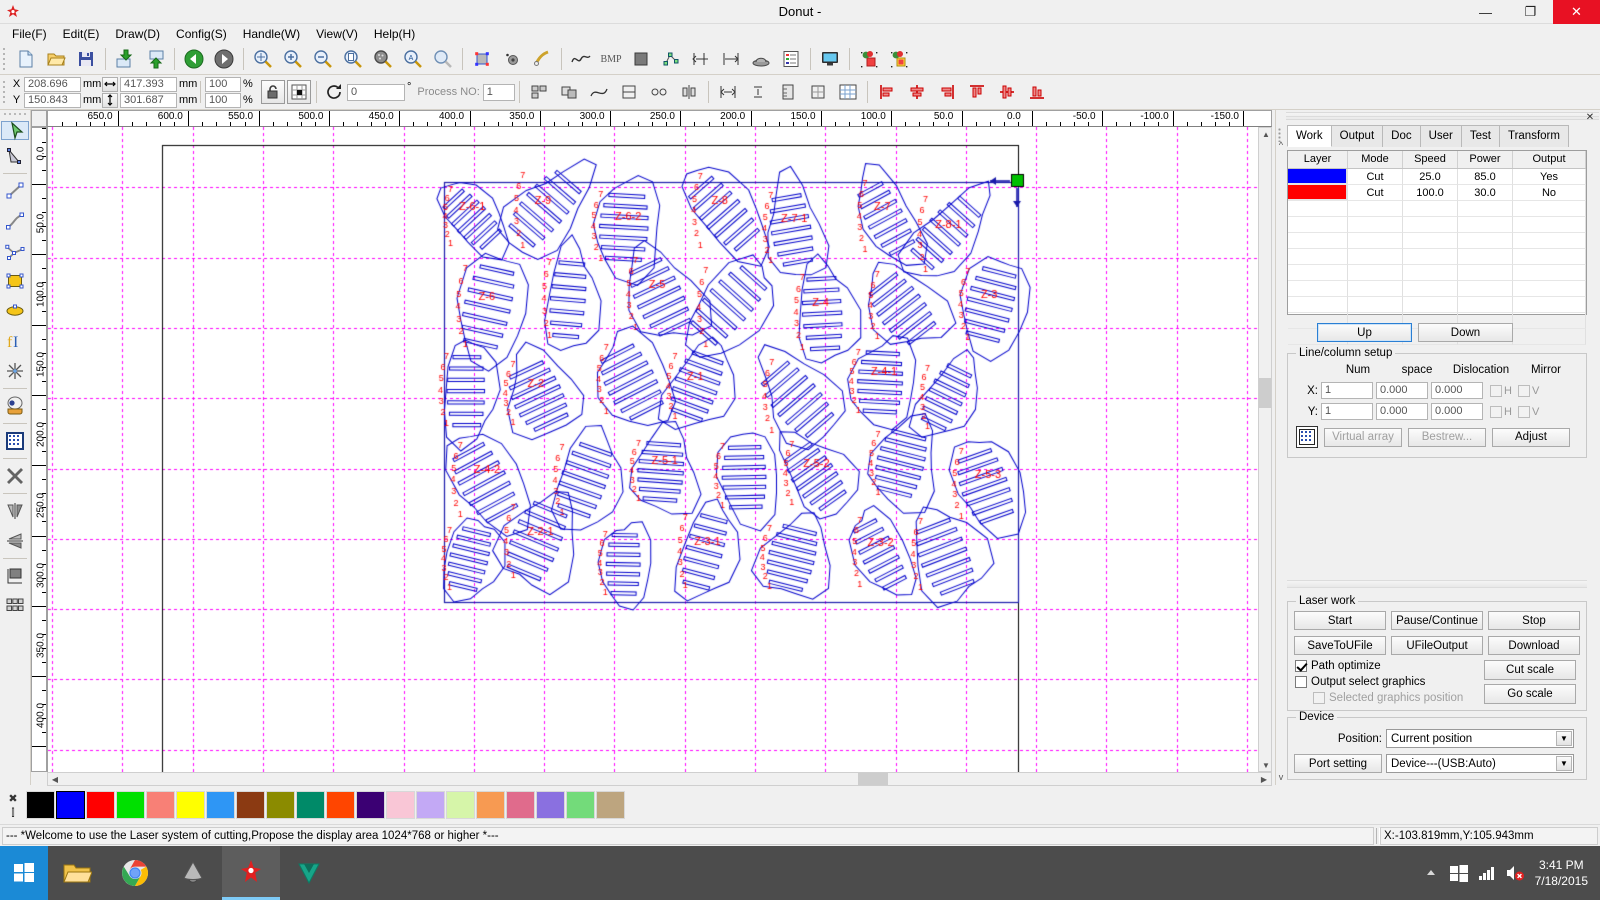 The width and height of the screenshot is (1600, 900). I want to click on start-button: Start, so click(1340, 620).